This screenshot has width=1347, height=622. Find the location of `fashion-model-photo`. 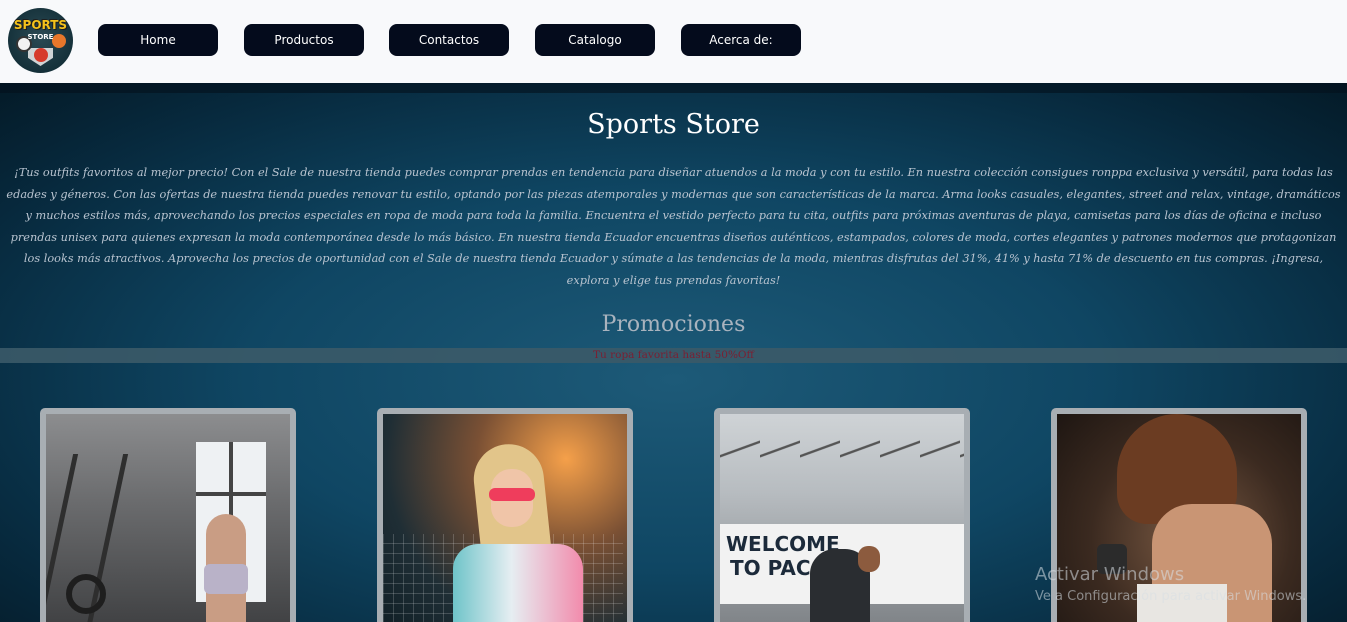

fashion-model-photo is located at coordinates (505, 518).